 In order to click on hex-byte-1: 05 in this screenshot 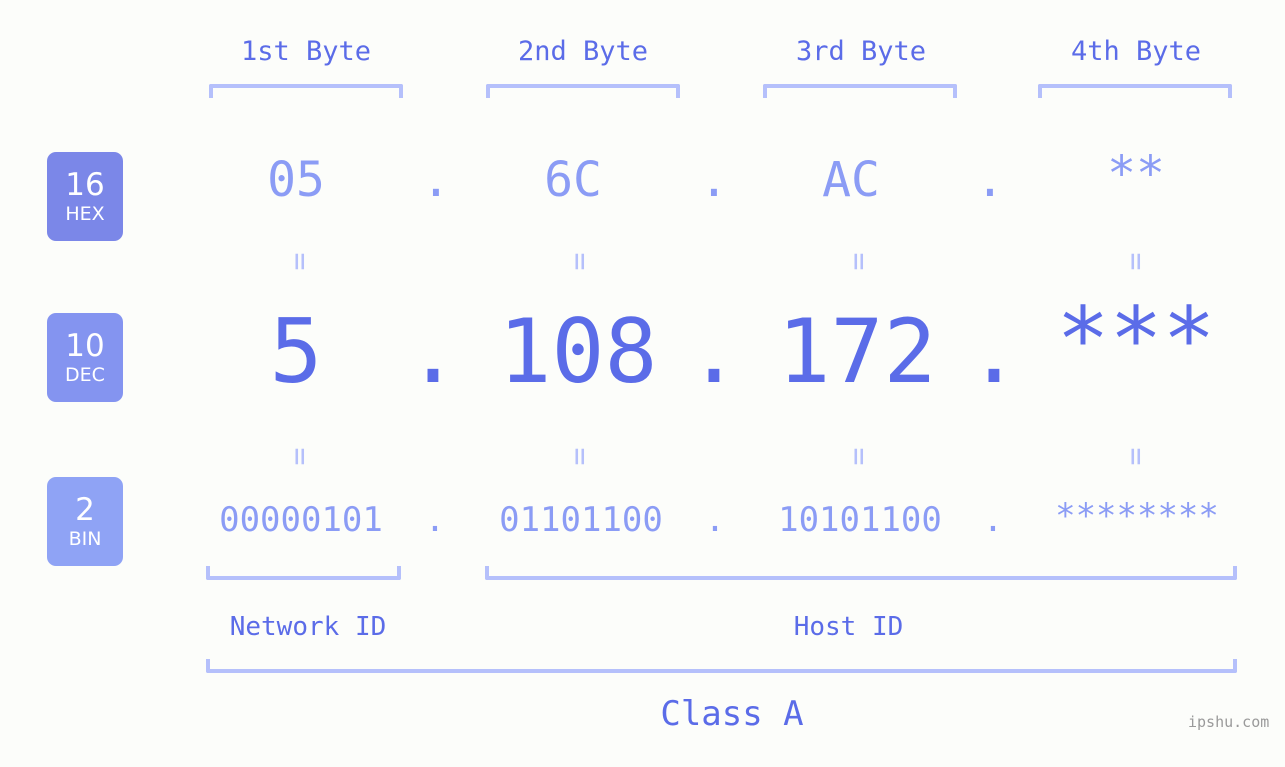, I will do `click(296, 180)`.